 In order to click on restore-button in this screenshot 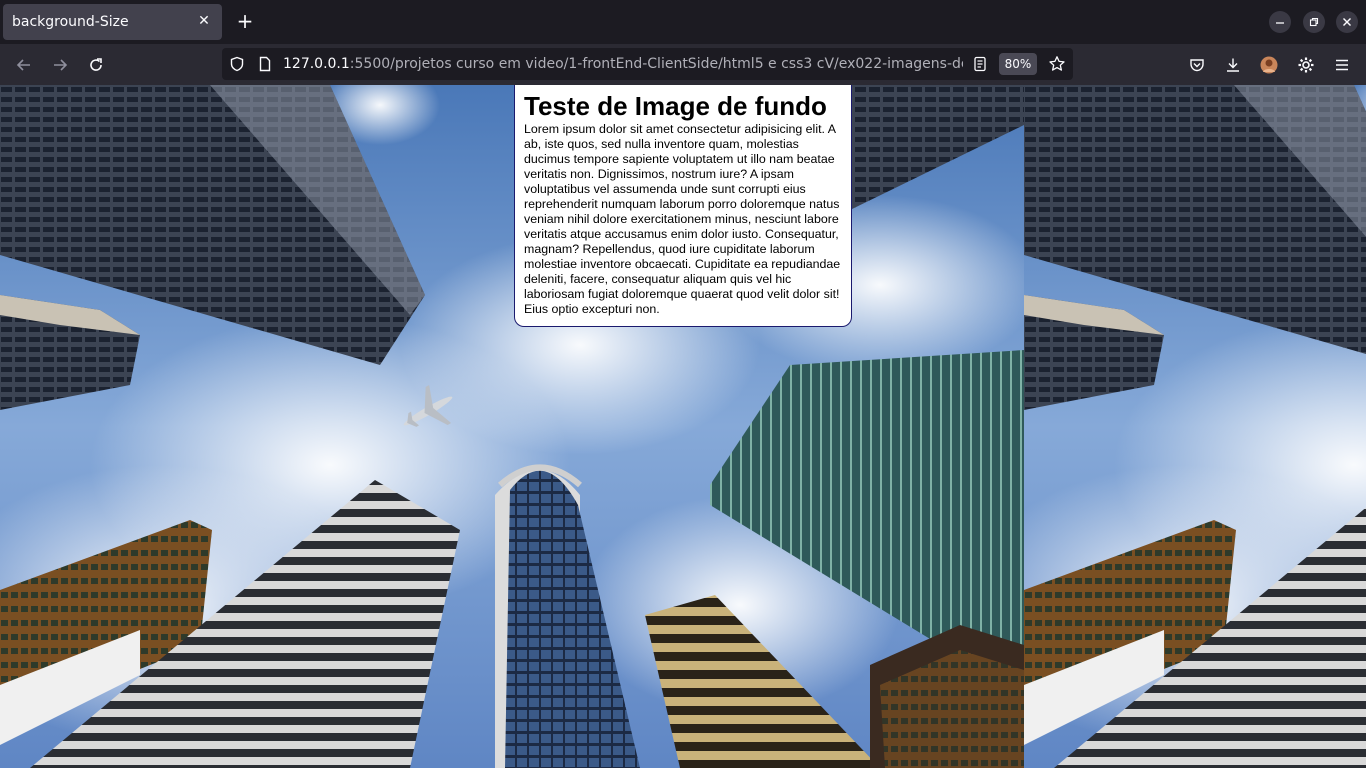, I will do `click(1314, 22)`.